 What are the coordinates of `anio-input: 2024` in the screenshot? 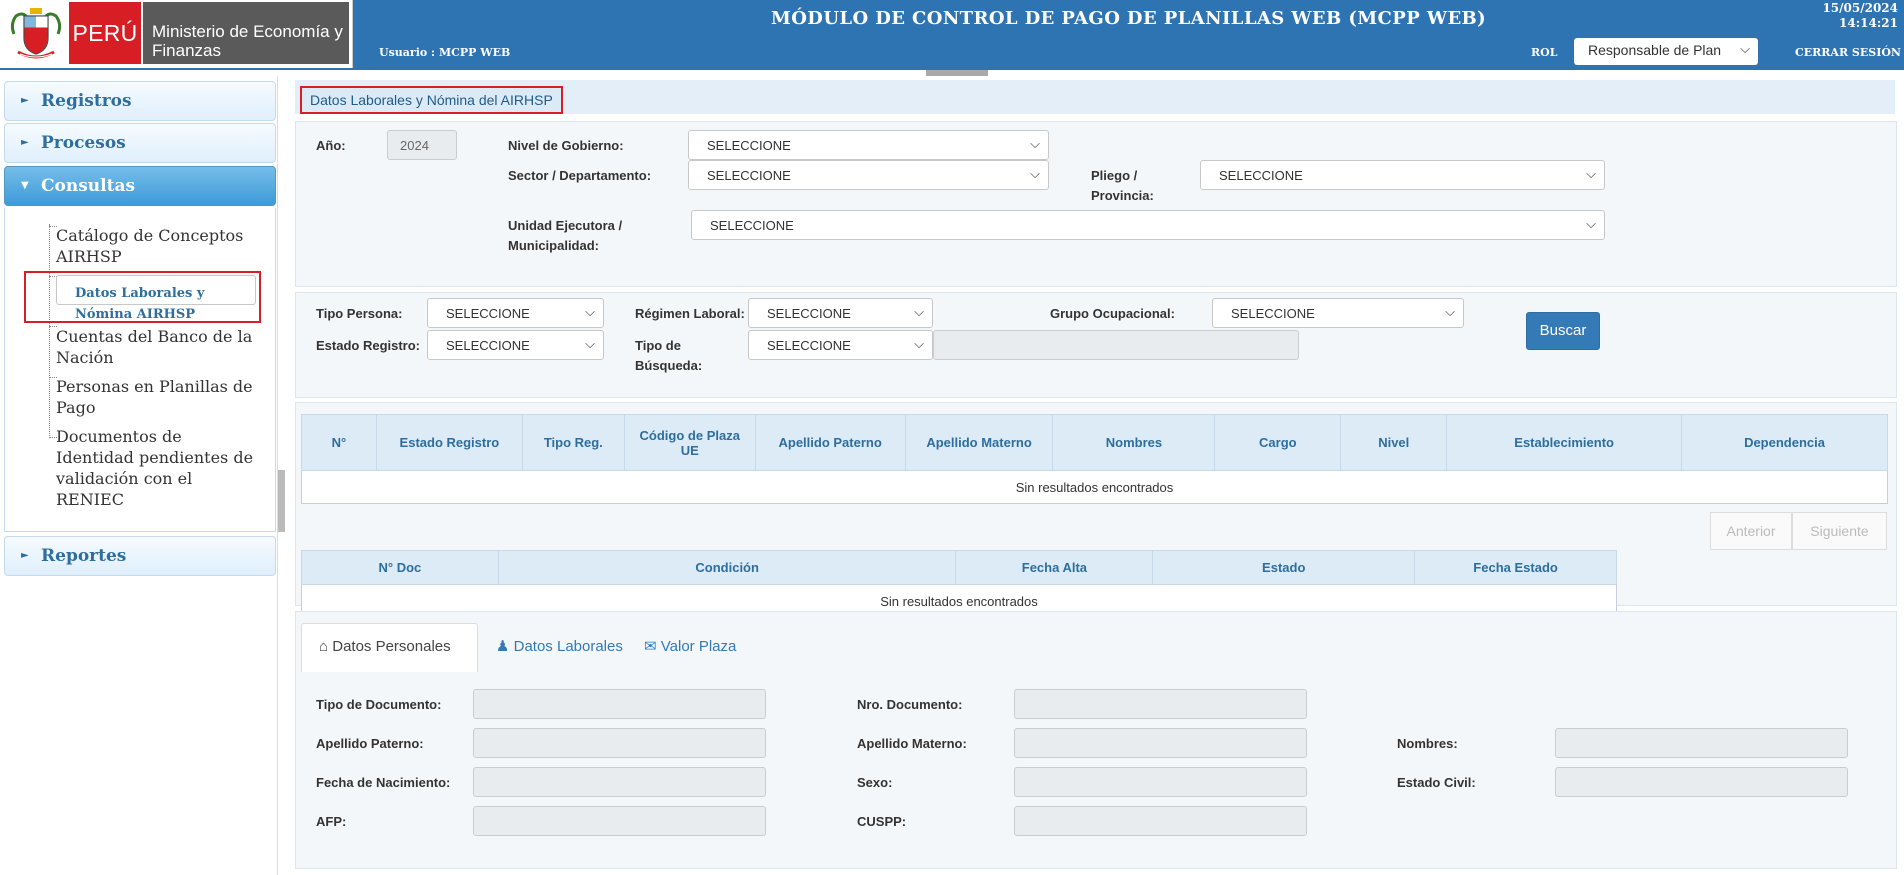 It's located at (422, 145).